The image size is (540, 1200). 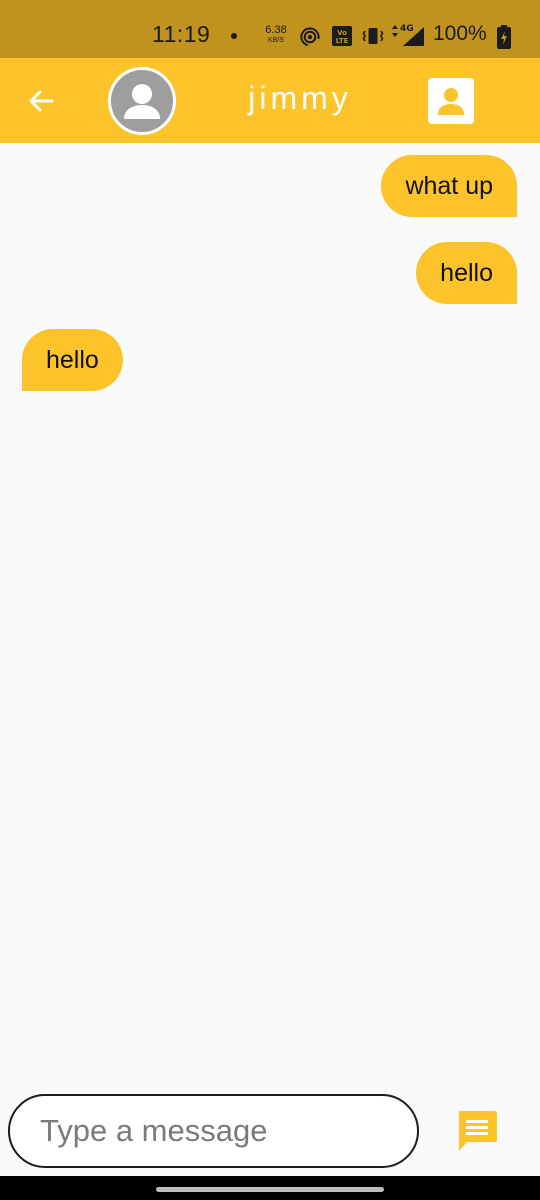 What do you see at coordinates (72, 360) in the screenshot?
I see `received-message-bubble: hello` at bounding box center [72, 360].